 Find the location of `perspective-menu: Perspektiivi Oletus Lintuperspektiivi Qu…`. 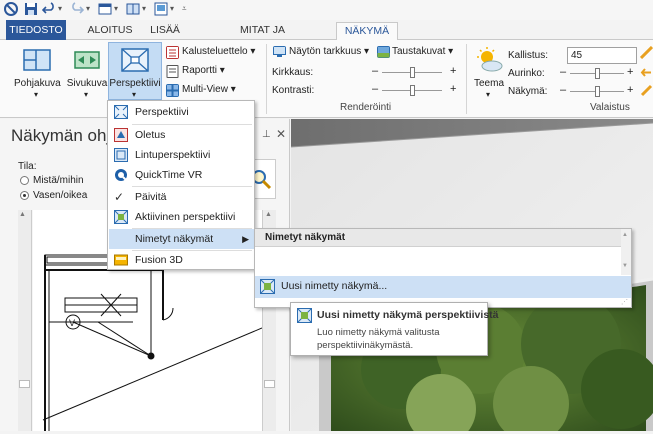

perspective-menu: Perspektiivi Oletus Lintuperspektiivi Qu… is located at coordinates (181, 185).